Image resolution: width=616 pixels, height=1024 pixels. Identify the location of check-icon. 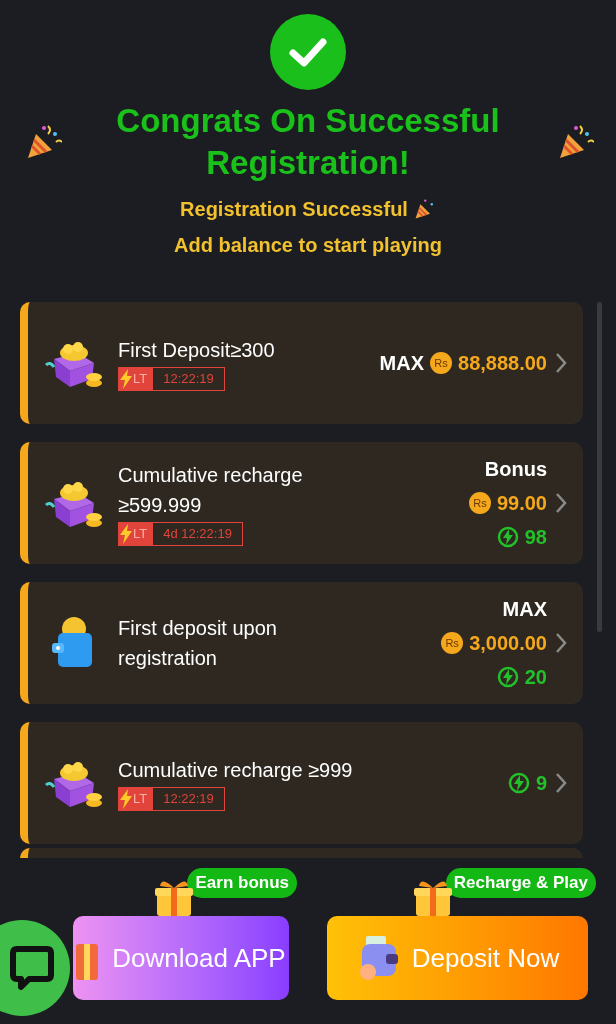
(308, 52).